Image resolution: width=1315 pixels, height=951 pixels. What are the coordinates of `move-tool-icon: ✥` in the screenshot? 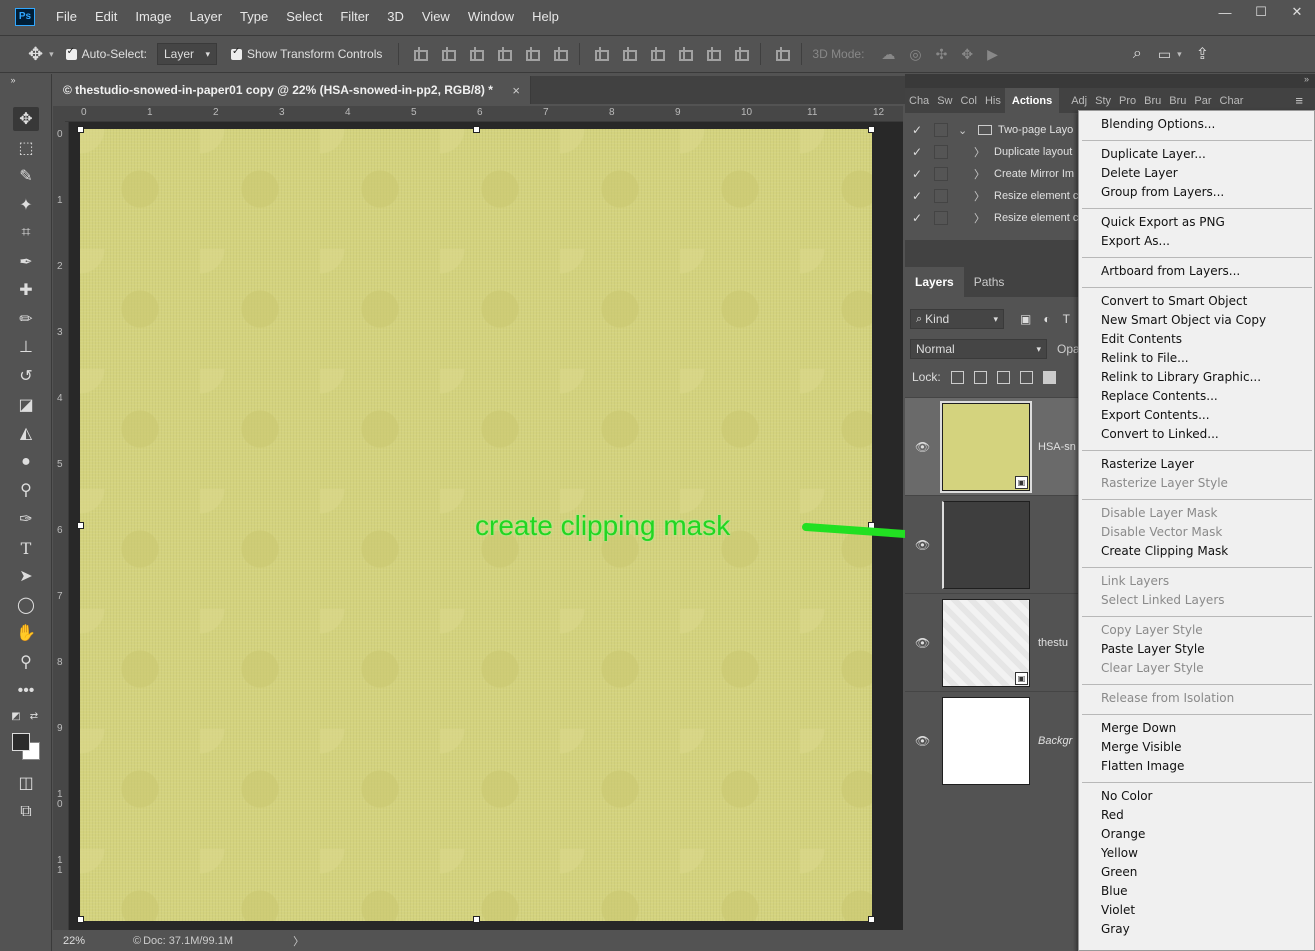 It's located at (26, 119).